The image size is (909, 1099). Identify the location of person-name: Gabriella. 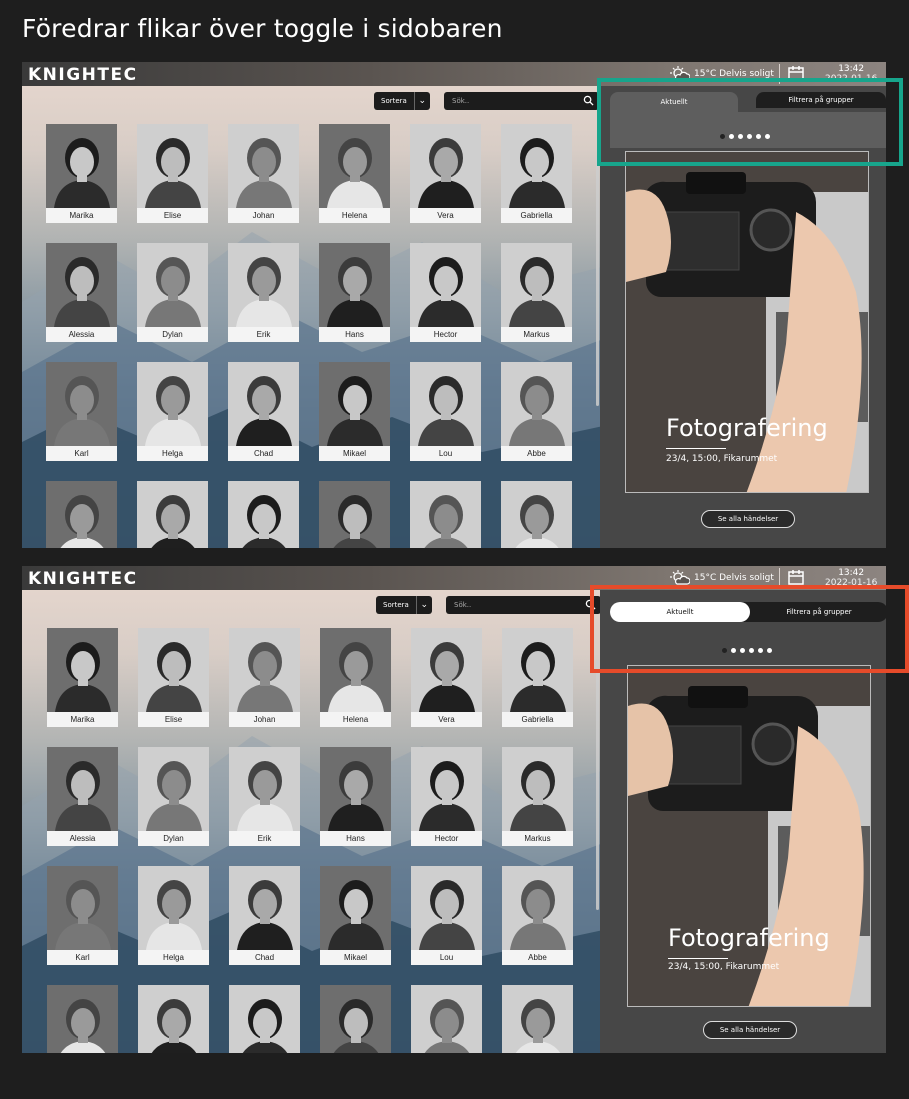
(537, 719).